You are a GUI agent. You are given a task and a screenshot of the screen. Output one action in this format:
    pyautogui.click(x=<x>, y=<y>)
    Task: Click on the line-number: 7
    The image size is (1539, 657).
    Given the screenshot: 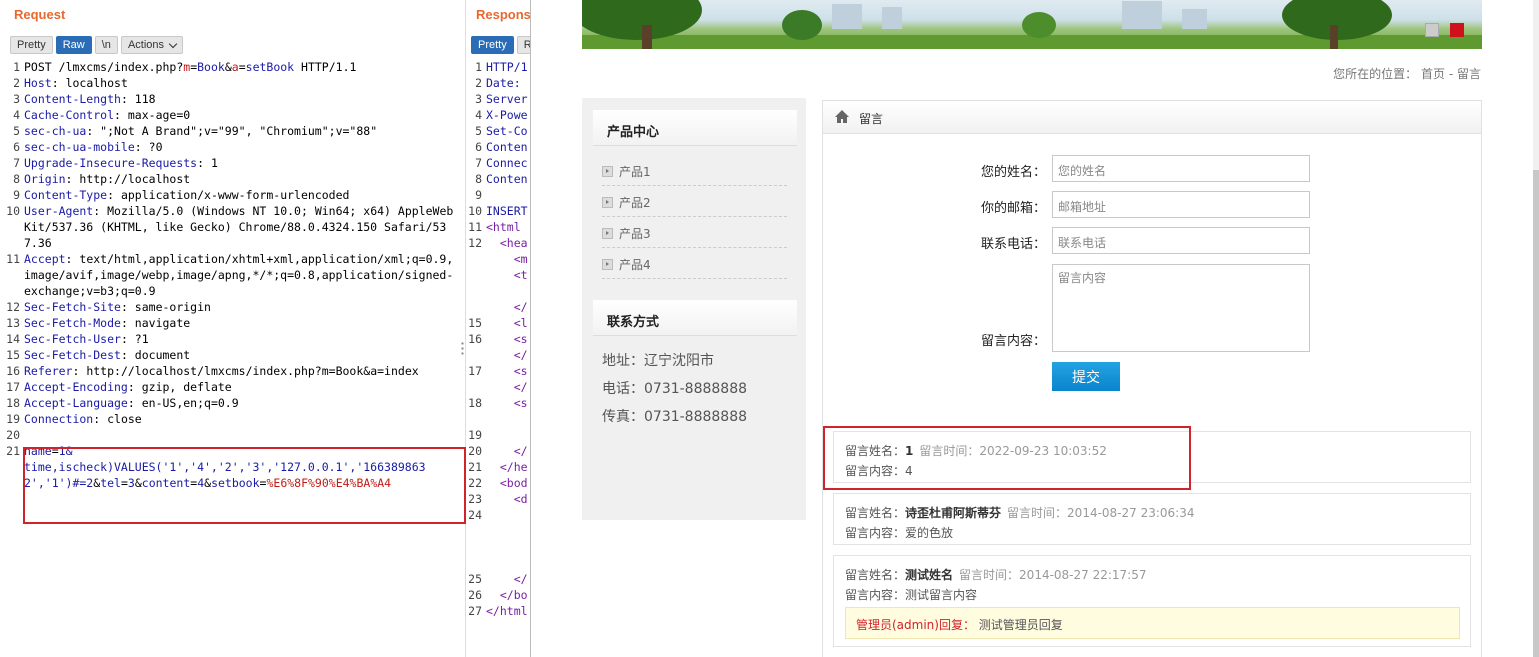 What is the action you would take?
    pyautogui.click(x=16, y=163)
    